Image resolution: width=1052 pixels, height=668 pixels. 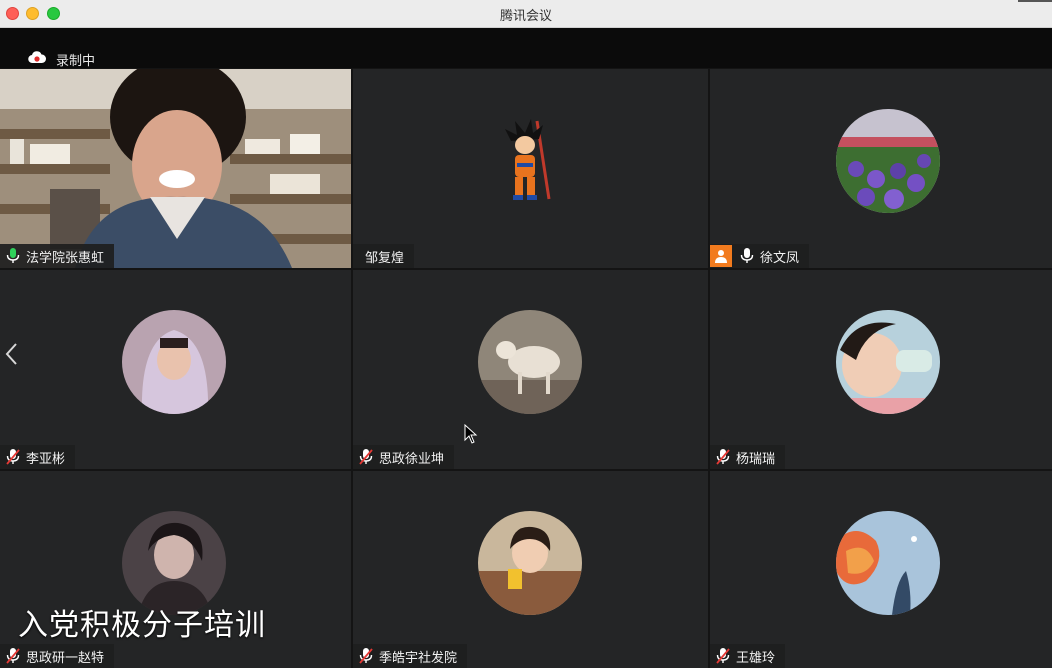 I want to click on participant-name-tag: 杨瑞瑞, so click(x=748, y=457).